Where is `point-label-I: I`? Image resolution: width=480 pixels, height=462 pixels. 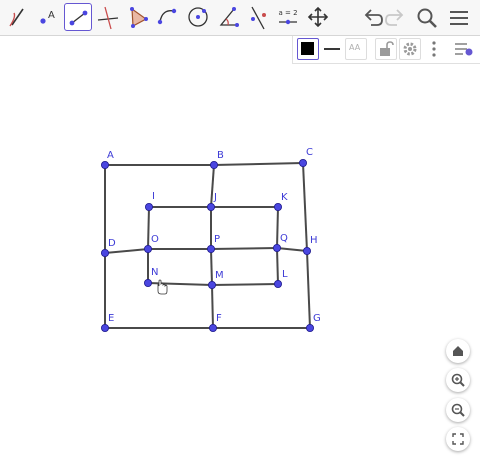
point-label-I: I is located at coordinates (153, 196).